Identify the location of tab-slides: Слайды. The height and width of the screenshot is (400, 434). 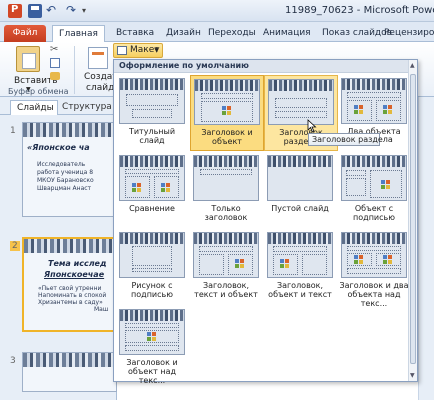
(34, 107).